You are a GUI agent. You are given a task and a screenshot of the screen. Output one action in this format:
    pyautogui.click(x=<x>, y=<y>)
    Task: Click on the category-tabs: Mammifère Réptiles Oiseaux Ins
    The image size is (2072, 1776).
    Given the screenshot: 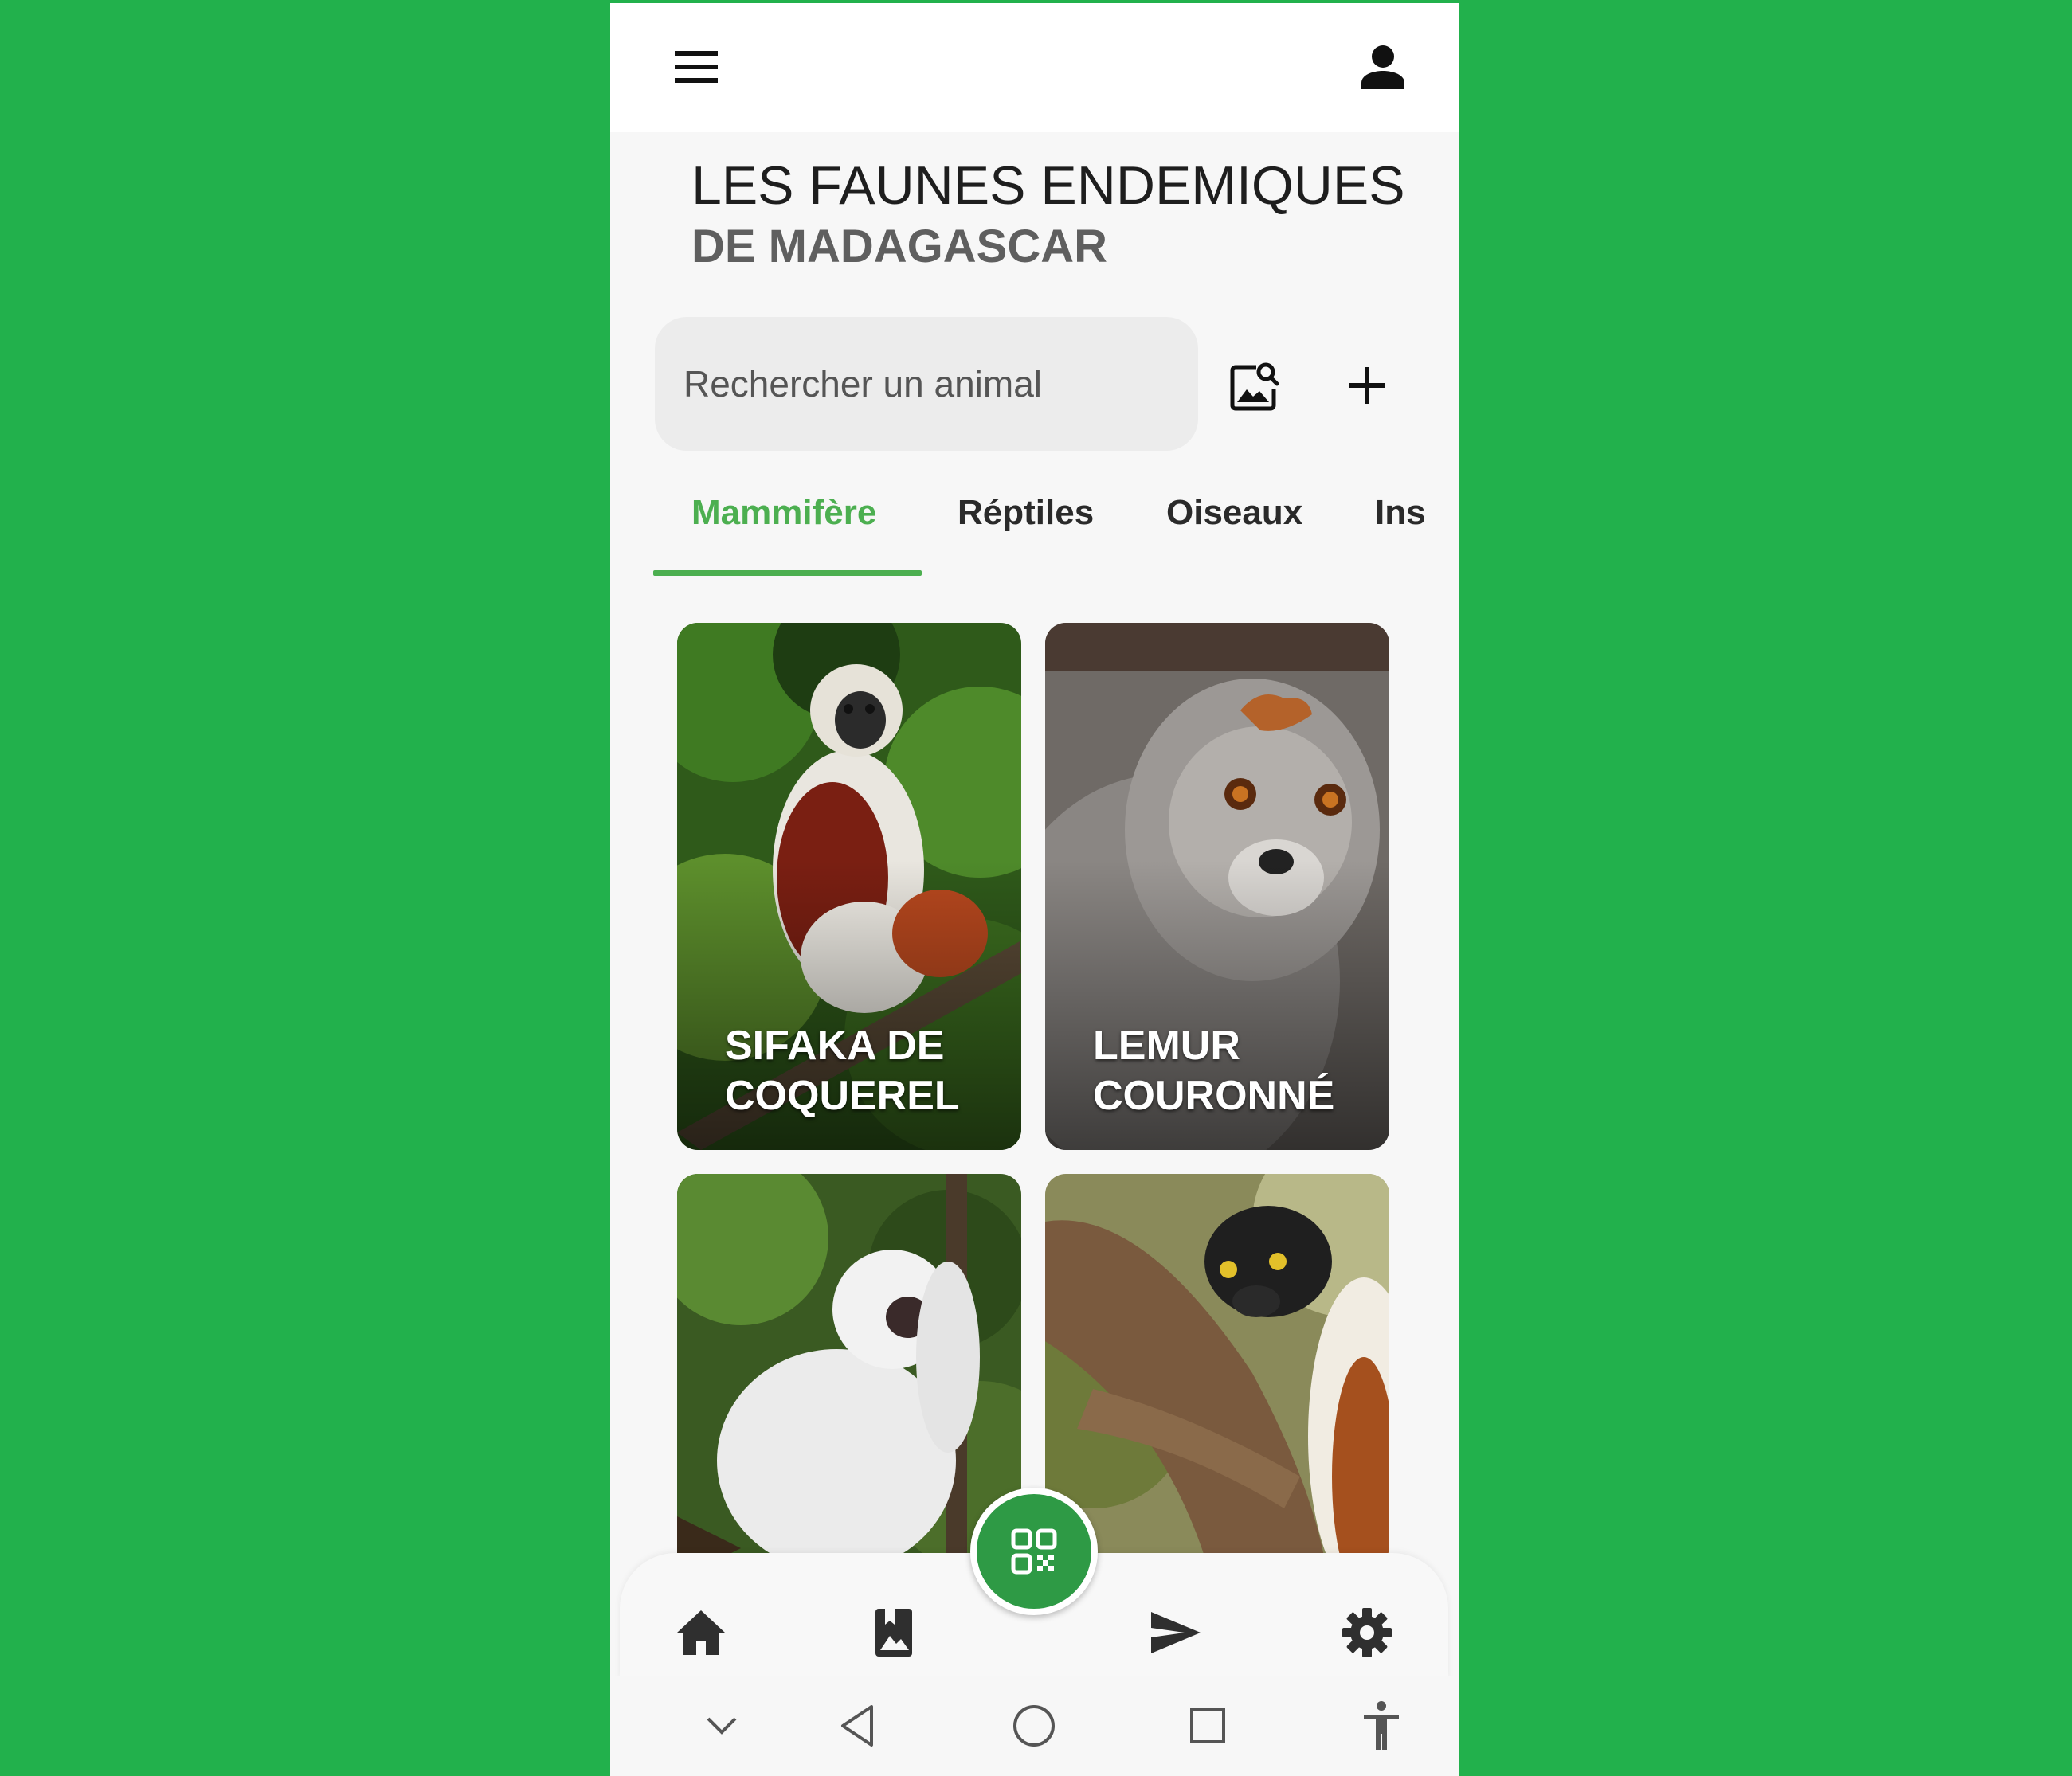 What is the action you would take?
    pyautogui.click(x=1035, y=529)
    